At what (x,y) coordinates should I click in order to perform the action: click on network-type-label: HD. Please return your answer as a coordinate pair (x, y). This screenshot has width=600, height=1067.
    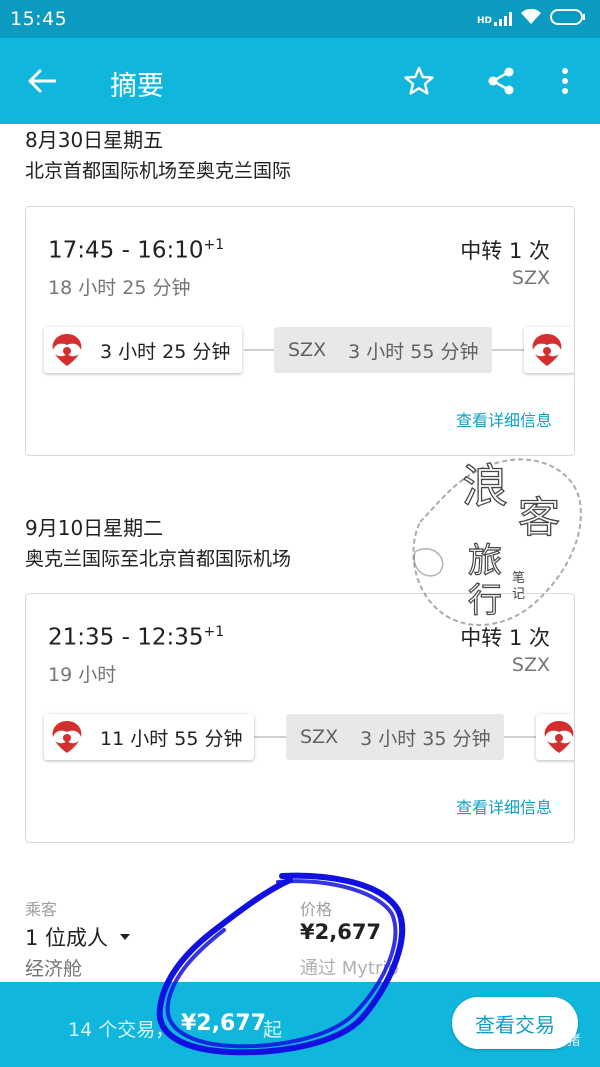
    Looking at the image, I should click on (484, 21).